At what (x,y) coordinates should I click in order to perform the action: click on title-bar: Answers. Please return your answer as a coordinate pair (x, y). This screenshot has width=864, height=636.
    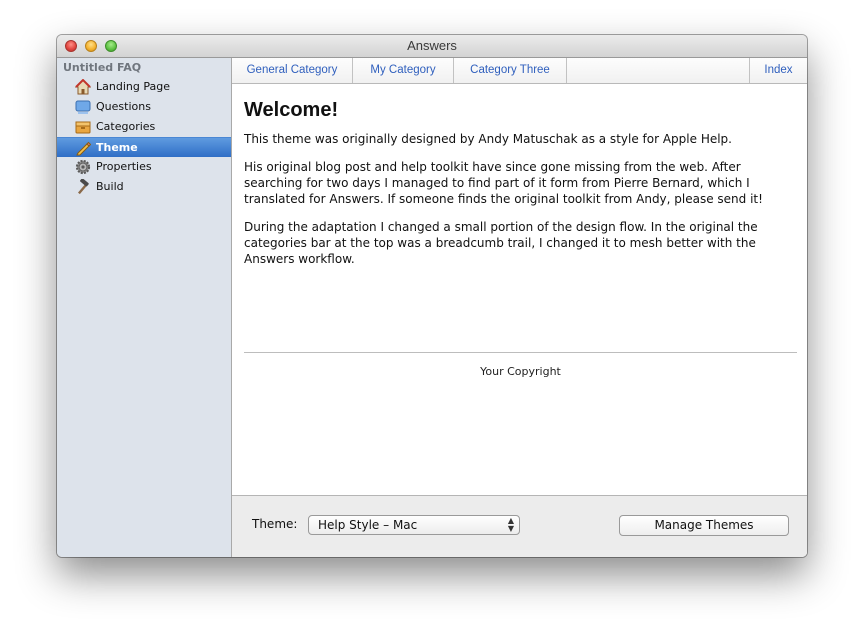
    Looking at the image, I should click on (432, 46).